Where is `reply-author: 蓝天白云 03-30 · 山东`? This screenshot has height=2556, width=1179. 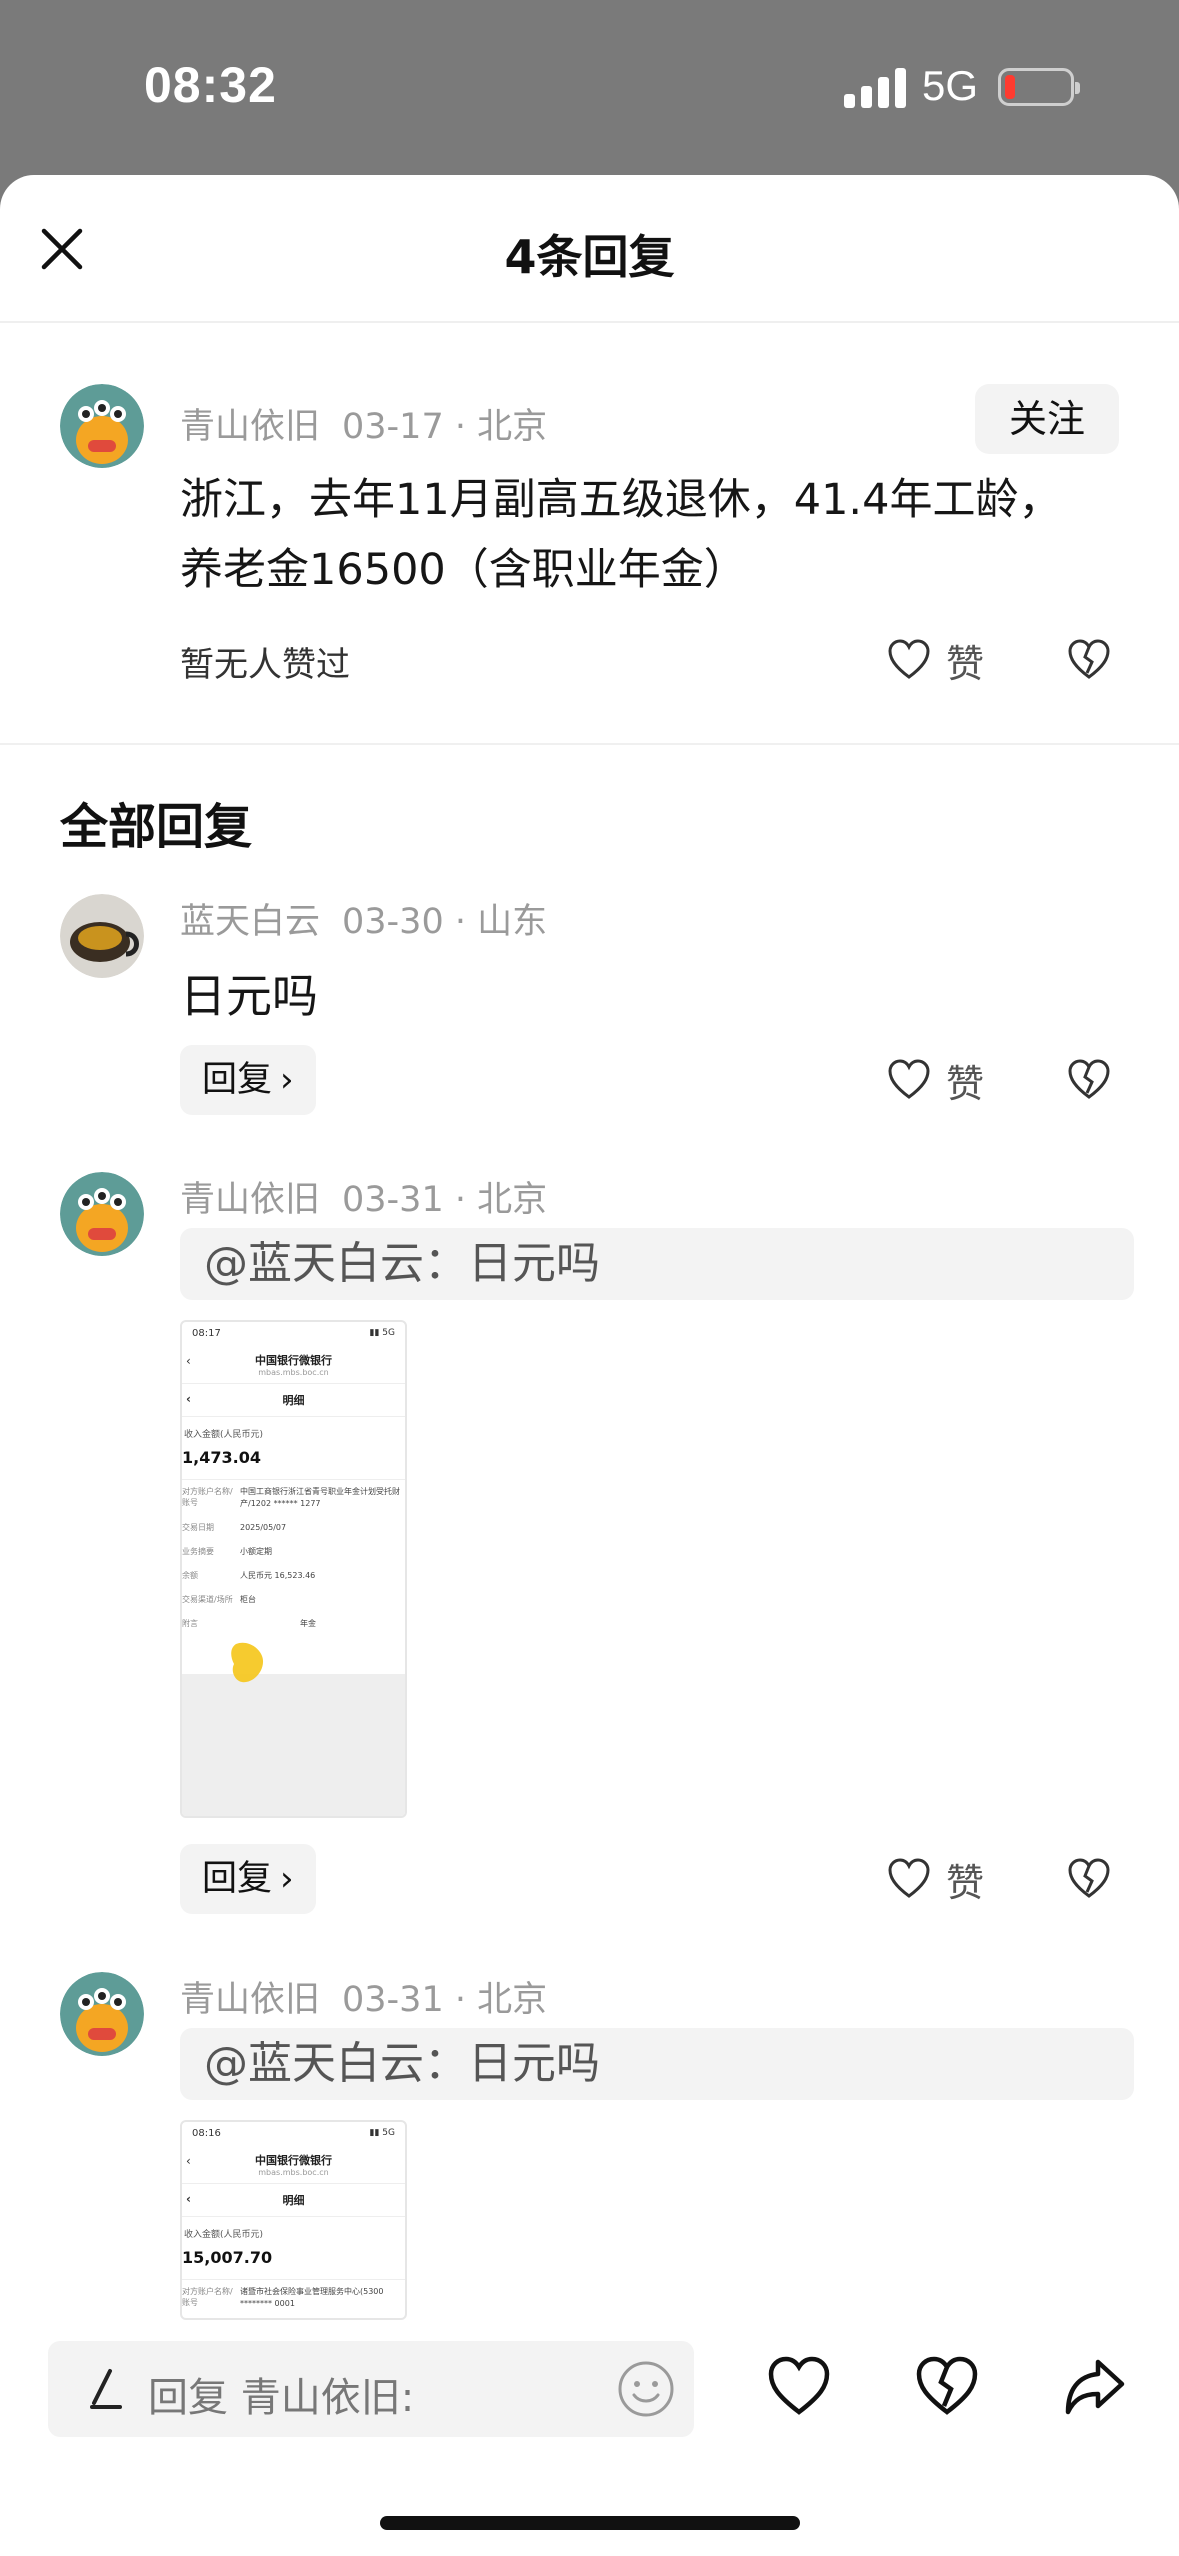 reply-author: 蓝天白云 03-30 · 山东 is located at coordinates (363, 918).